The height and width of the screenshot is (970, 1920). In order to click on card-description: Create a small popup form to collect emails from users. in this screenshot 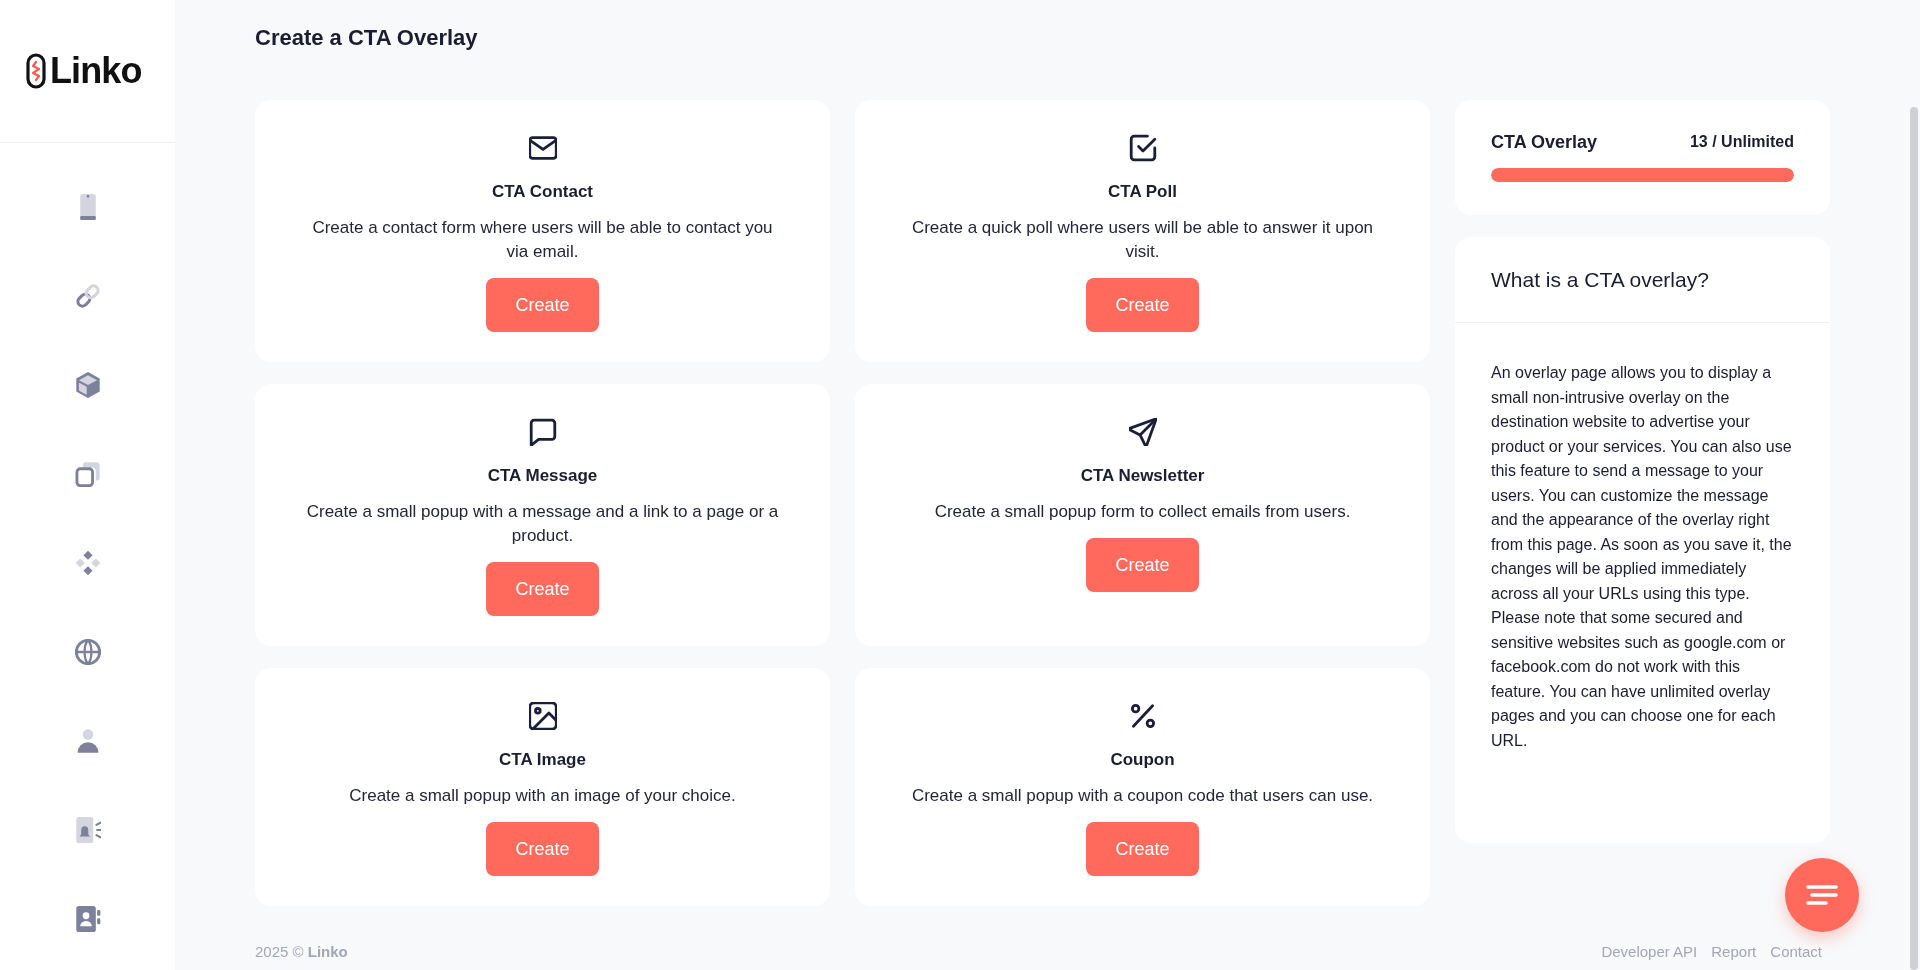, I will do `click(1142, 512)`.